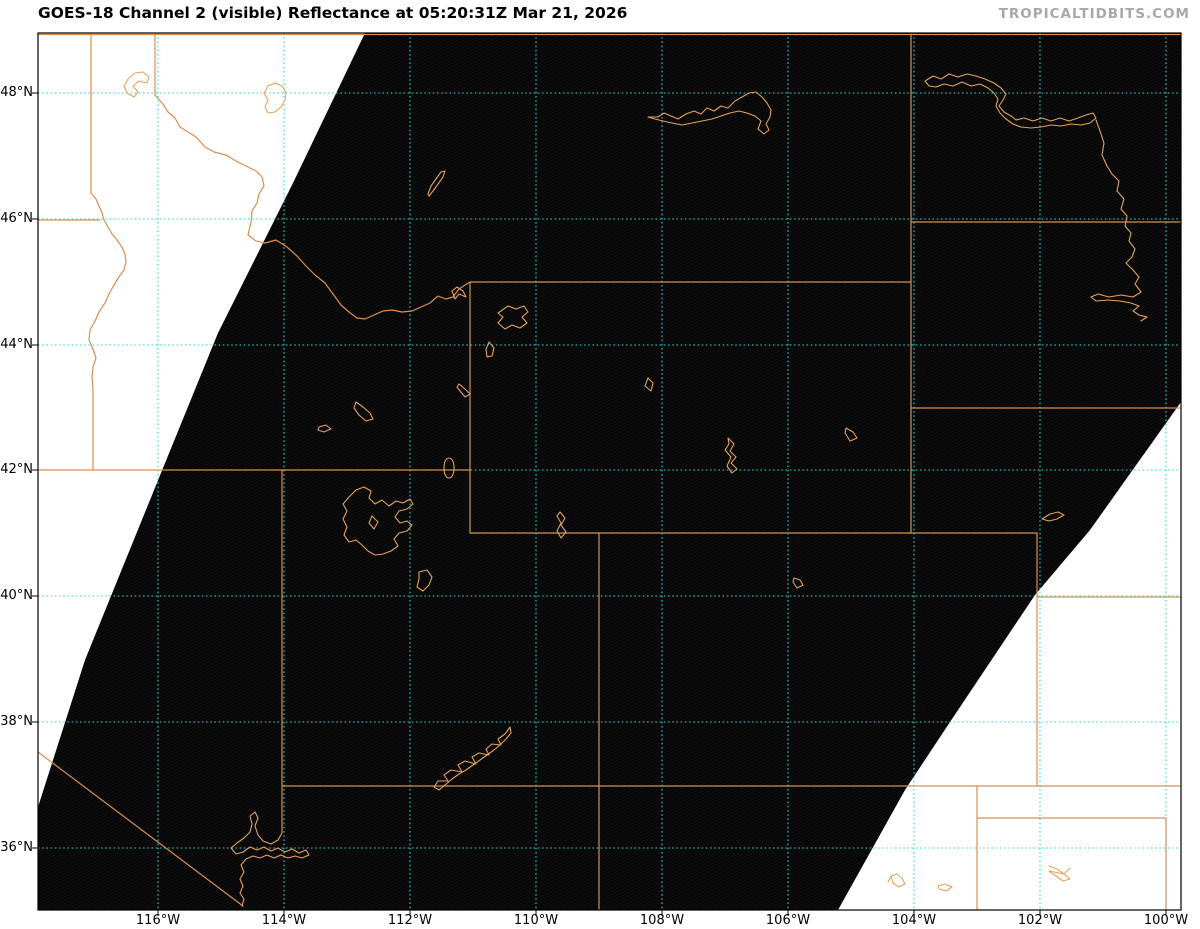 The height and width of the screenshot is (929, 1200). I want to click on lon-tick-label: 106°W, so click(788, 920).